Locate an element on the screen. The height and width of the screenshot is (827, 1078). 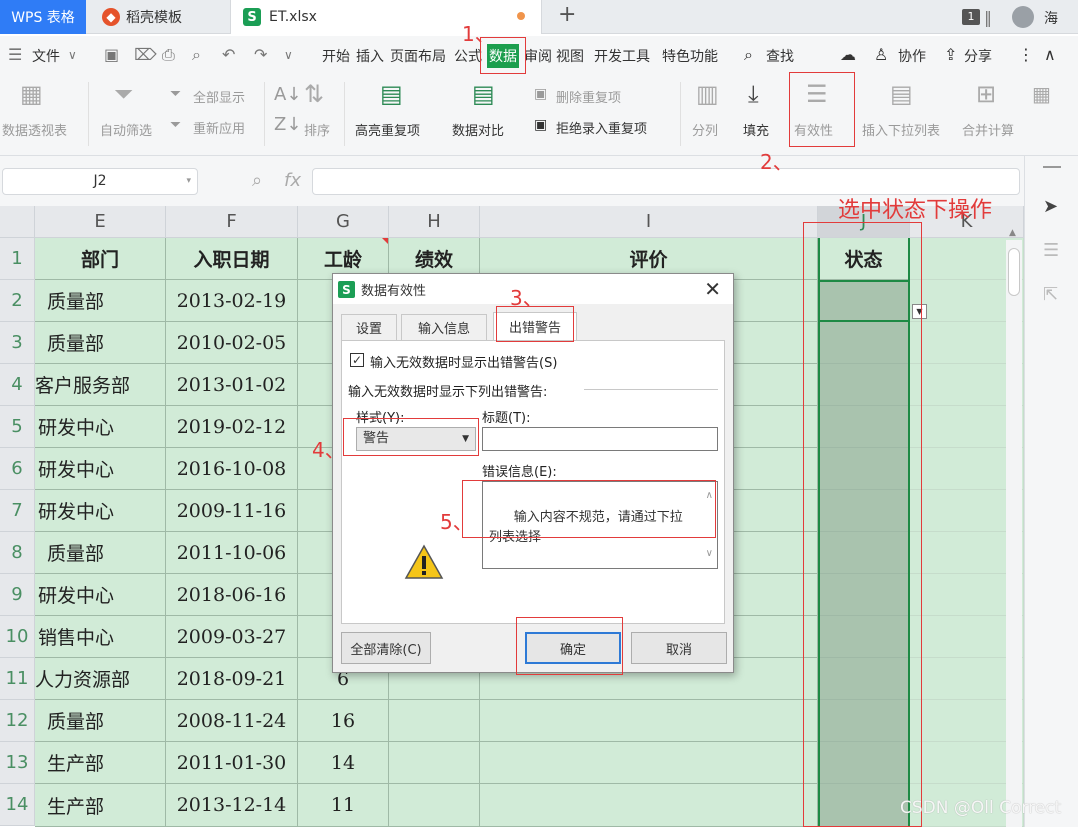
table-cell-date: 2013-01-02 is located at coordinates (232, 385).